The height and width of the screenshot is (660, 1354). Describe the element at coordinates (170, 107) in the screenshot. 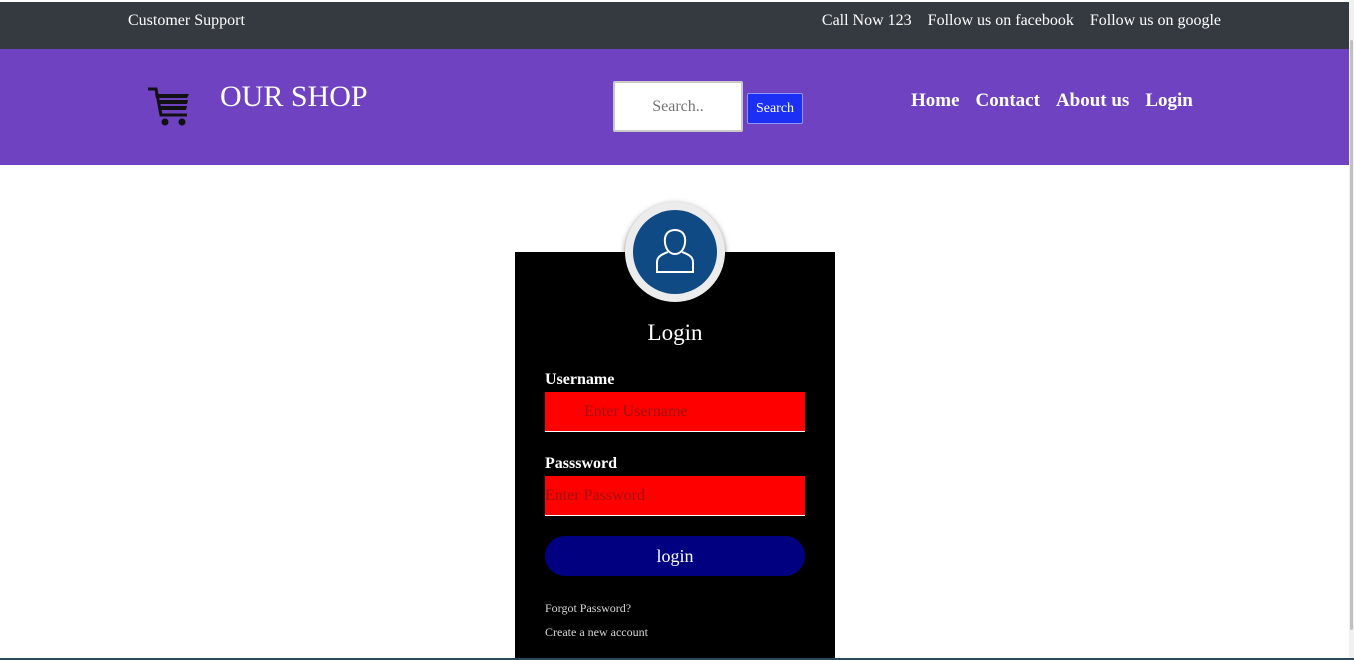

I see `shopping-cart-icon` at that location.